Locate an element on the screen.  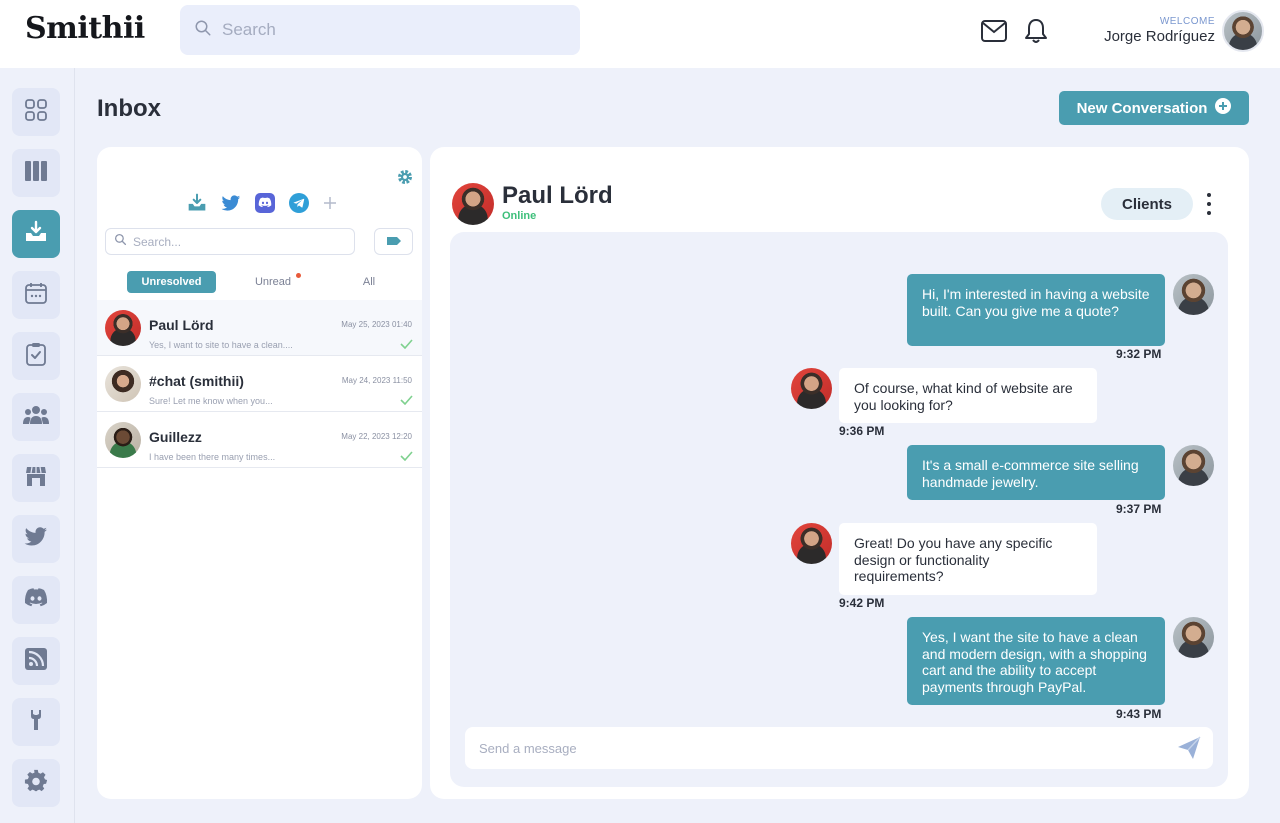
status-filters: Unresolved Unread All is located at coordinates (272, 282).